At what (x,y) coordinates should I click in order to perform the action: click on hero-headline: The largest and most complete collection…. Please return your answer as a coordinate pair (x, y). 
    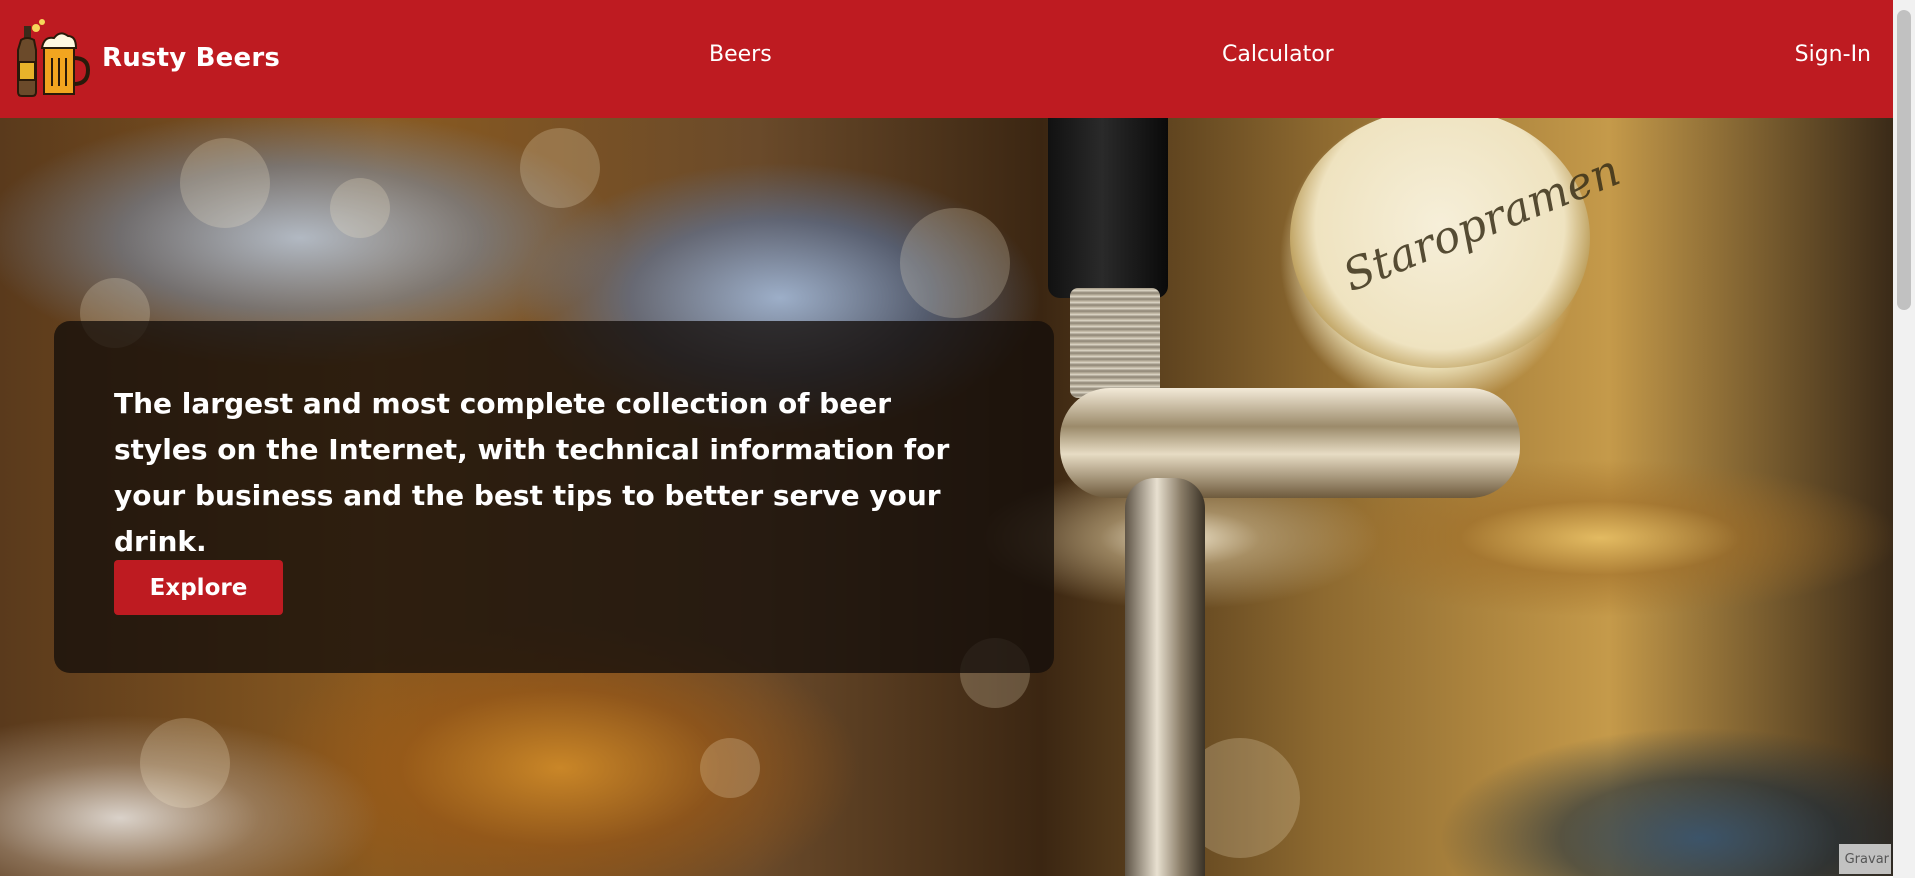
    Looking at the image, I should click on (532, 472).